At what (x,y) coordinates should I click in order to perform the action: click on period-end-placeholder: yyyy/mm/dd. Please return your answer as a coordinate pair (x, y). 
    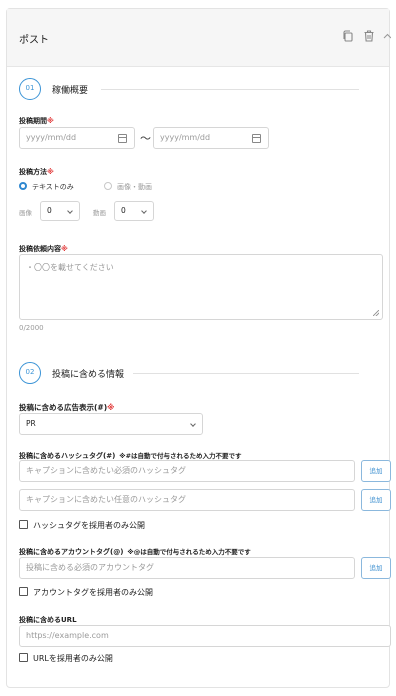
    Looking at the image, I should click on (185, 137).